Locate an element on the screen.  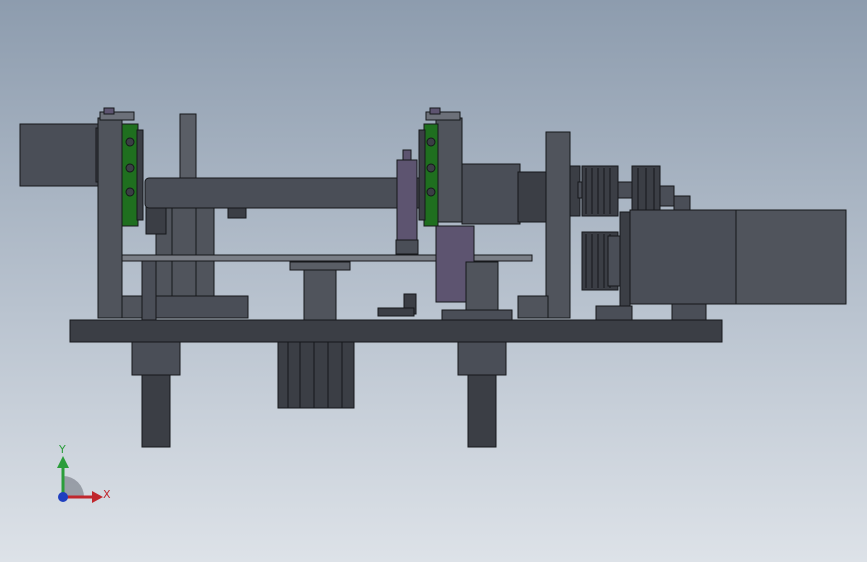
coordinate-triad-icon is located at coordinates (80, 479).